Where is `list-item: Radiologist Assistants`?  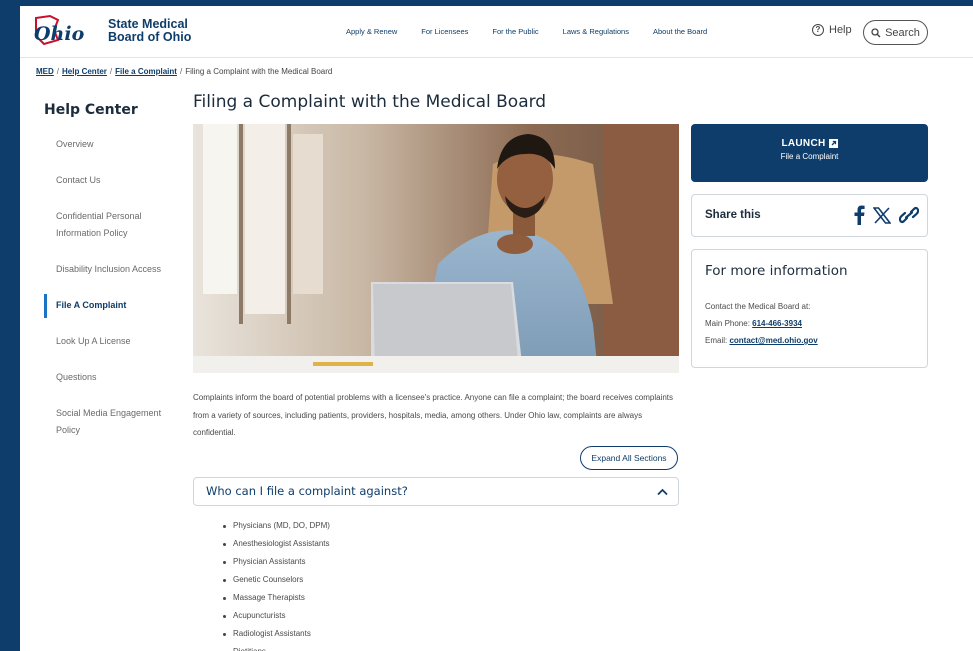
list-item: Radiologist Assistants is located at coordinates (276, 634).